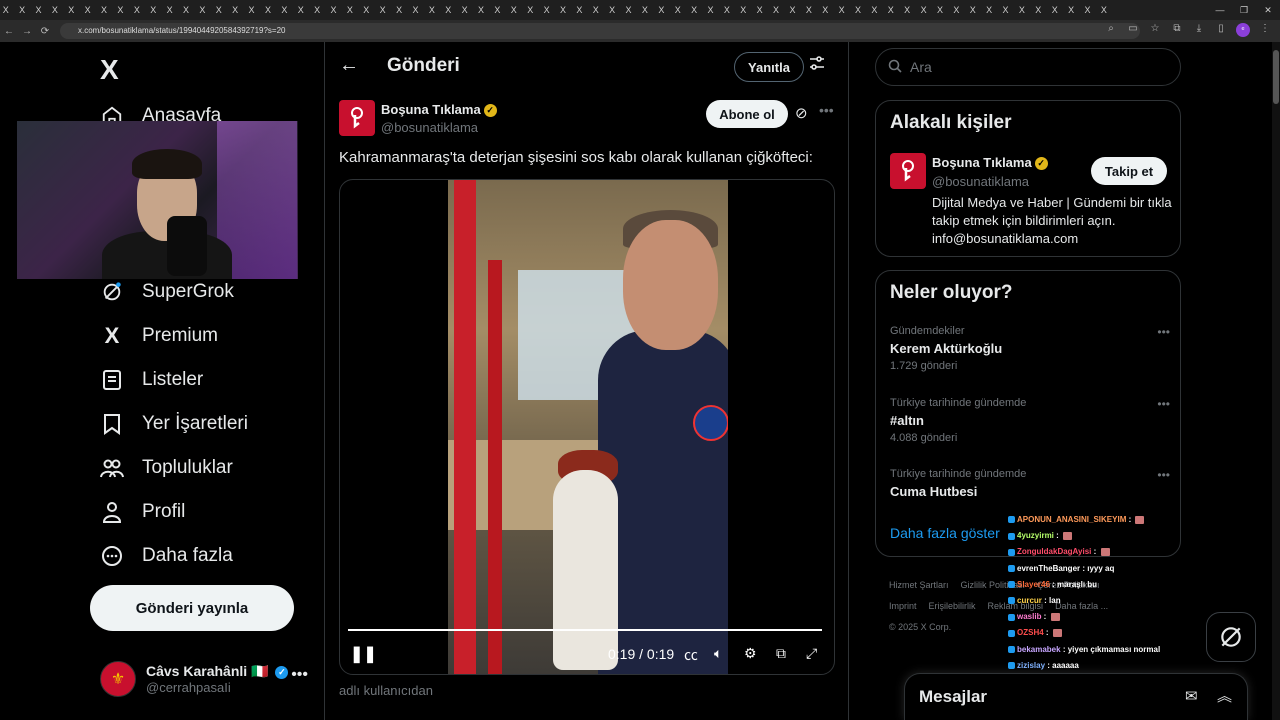 This screenshot has height=720, width=1280. Describe the element at coordinates (166, 556) in the screenshot. I see `nav-item-more: Daha fazla` at that location.